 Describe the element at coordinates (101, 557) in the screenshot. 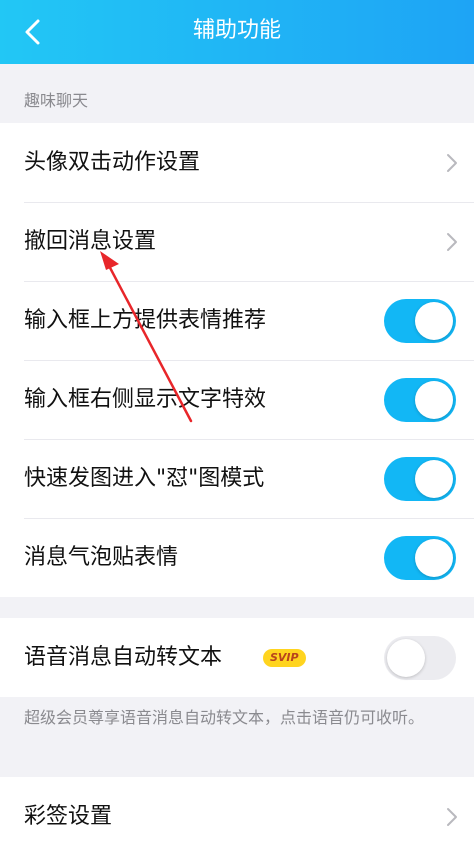

I see `row-label: 消息气泡贴表情` at that location.